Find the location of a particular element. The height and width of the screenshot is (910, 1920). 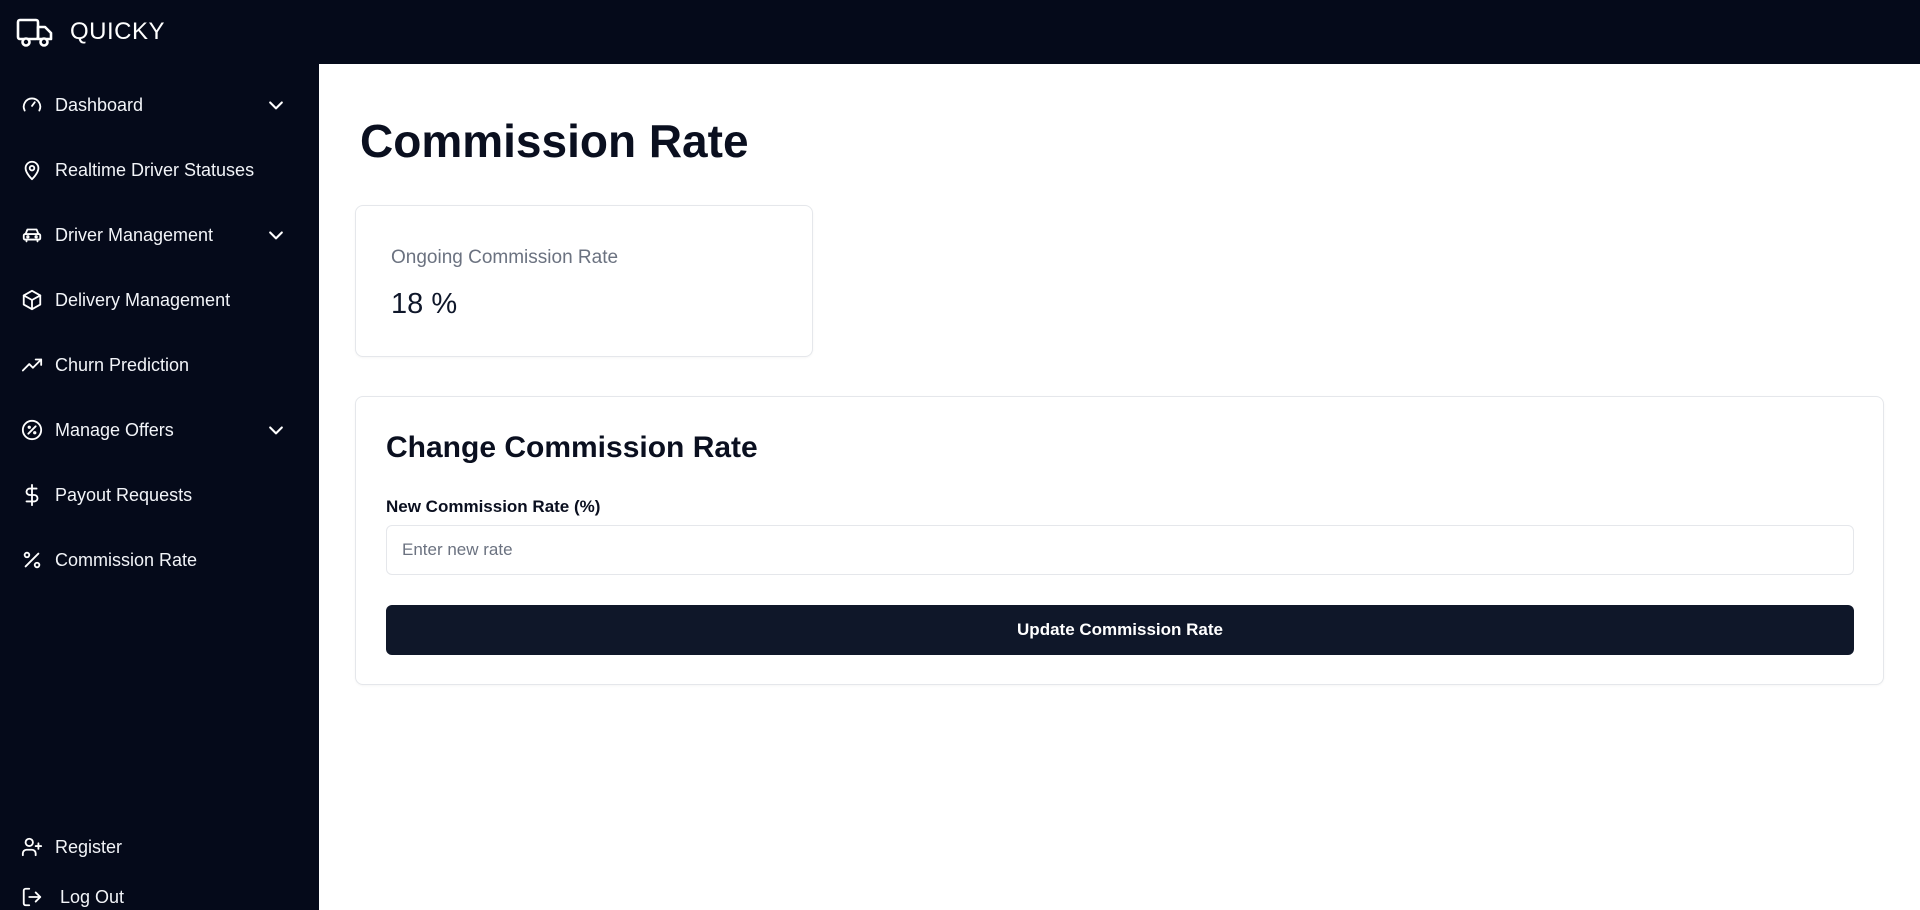

percent-icon is located at coordinates (32, 560).